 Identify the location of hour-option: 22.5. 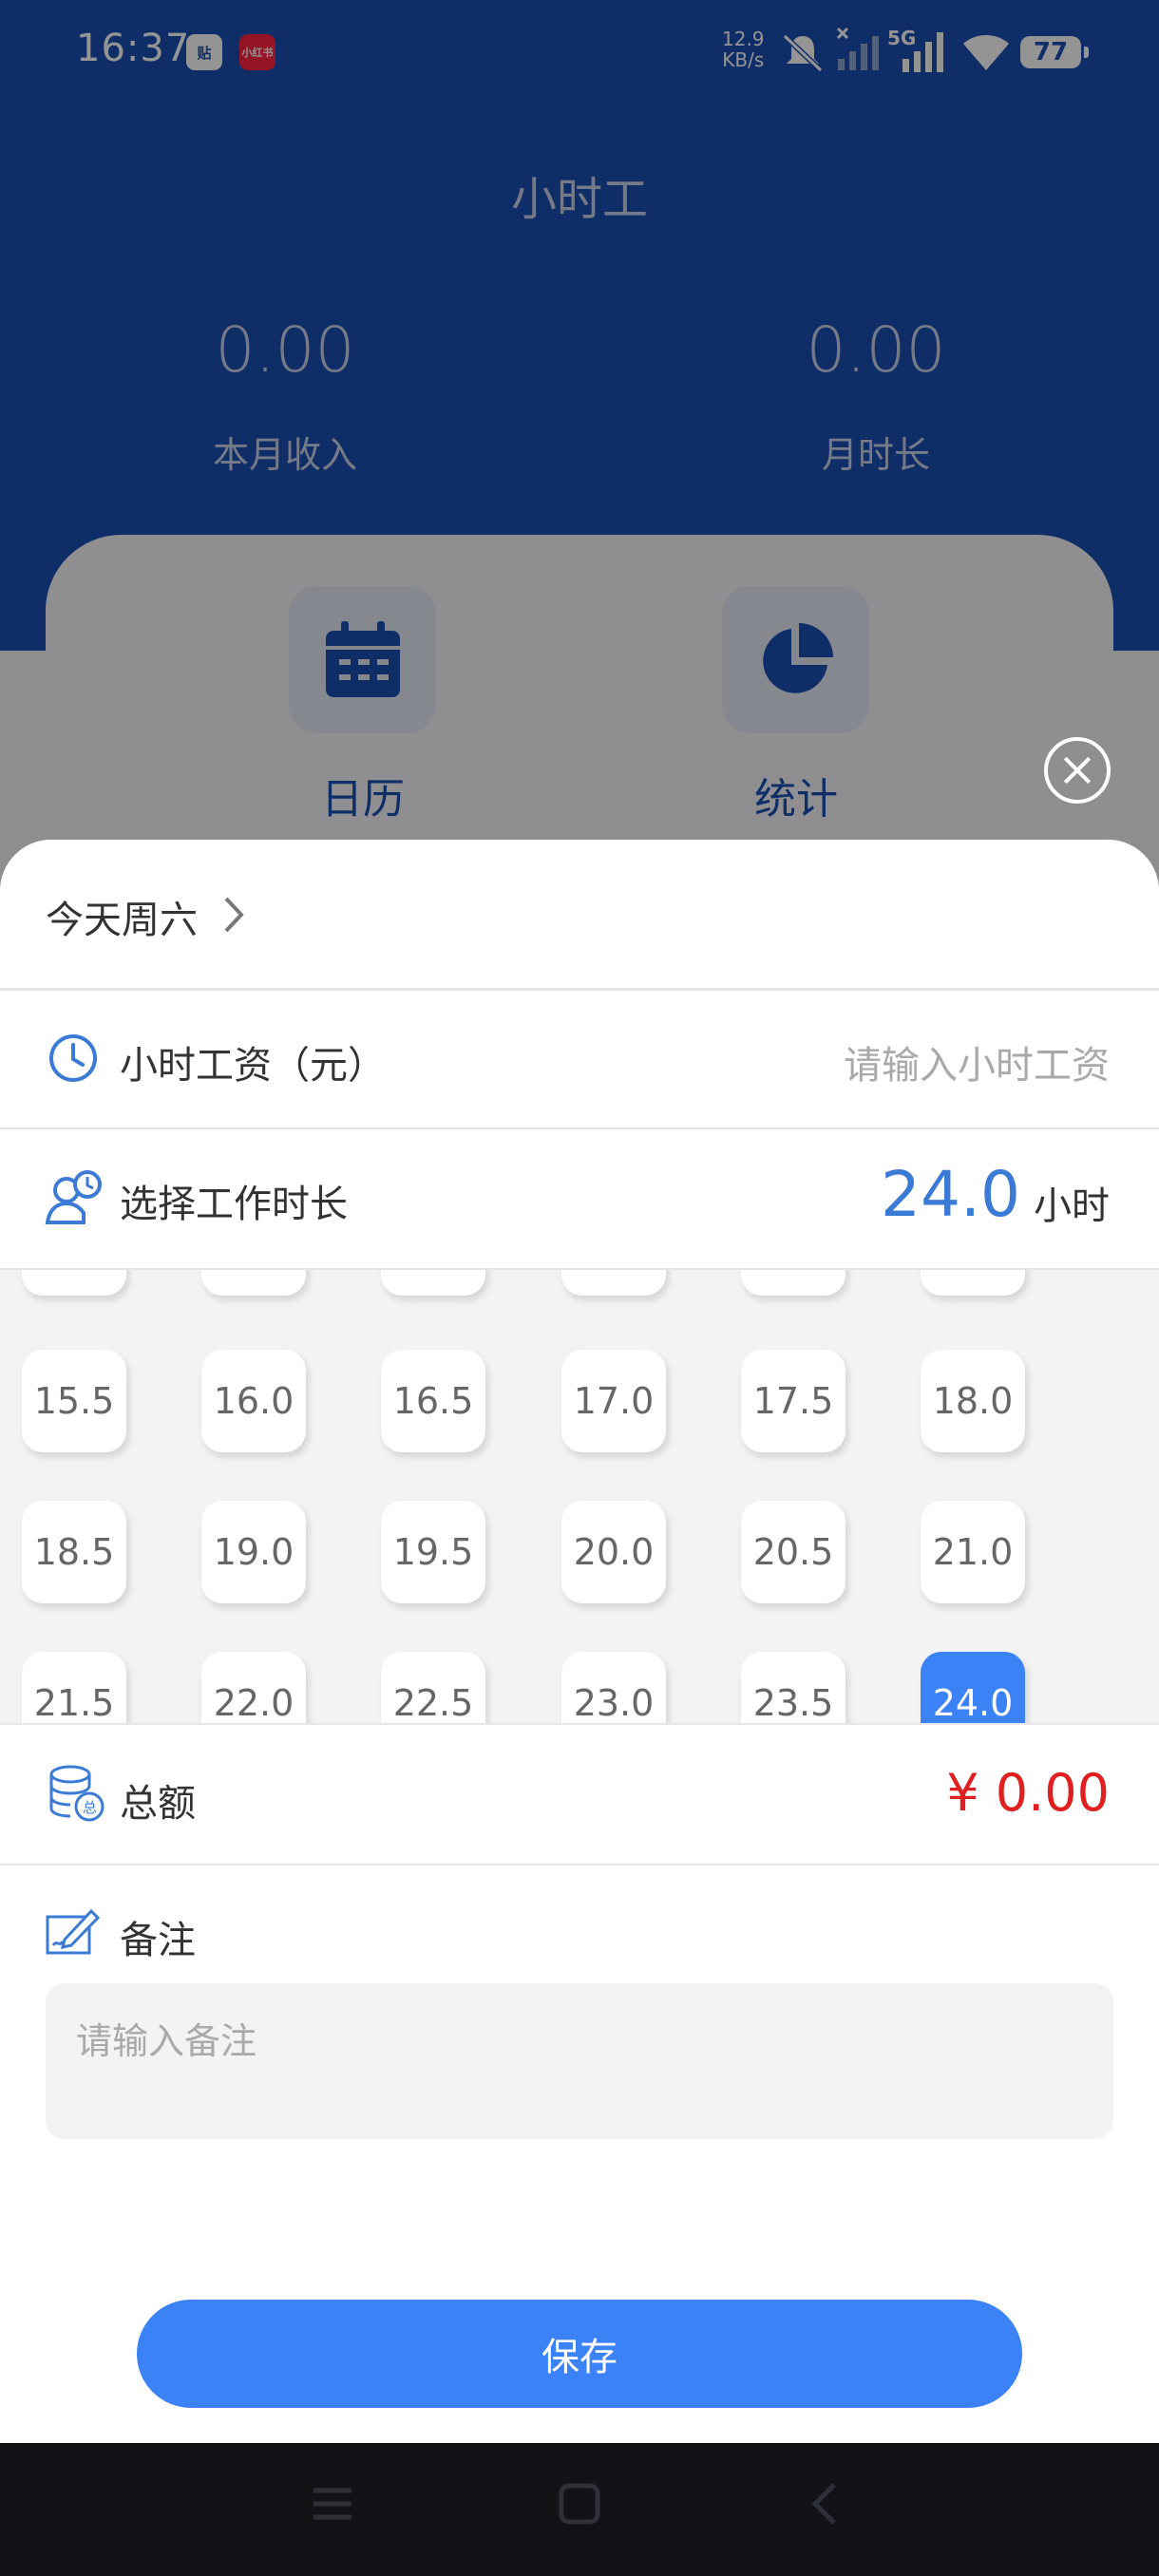
(433, 1687).